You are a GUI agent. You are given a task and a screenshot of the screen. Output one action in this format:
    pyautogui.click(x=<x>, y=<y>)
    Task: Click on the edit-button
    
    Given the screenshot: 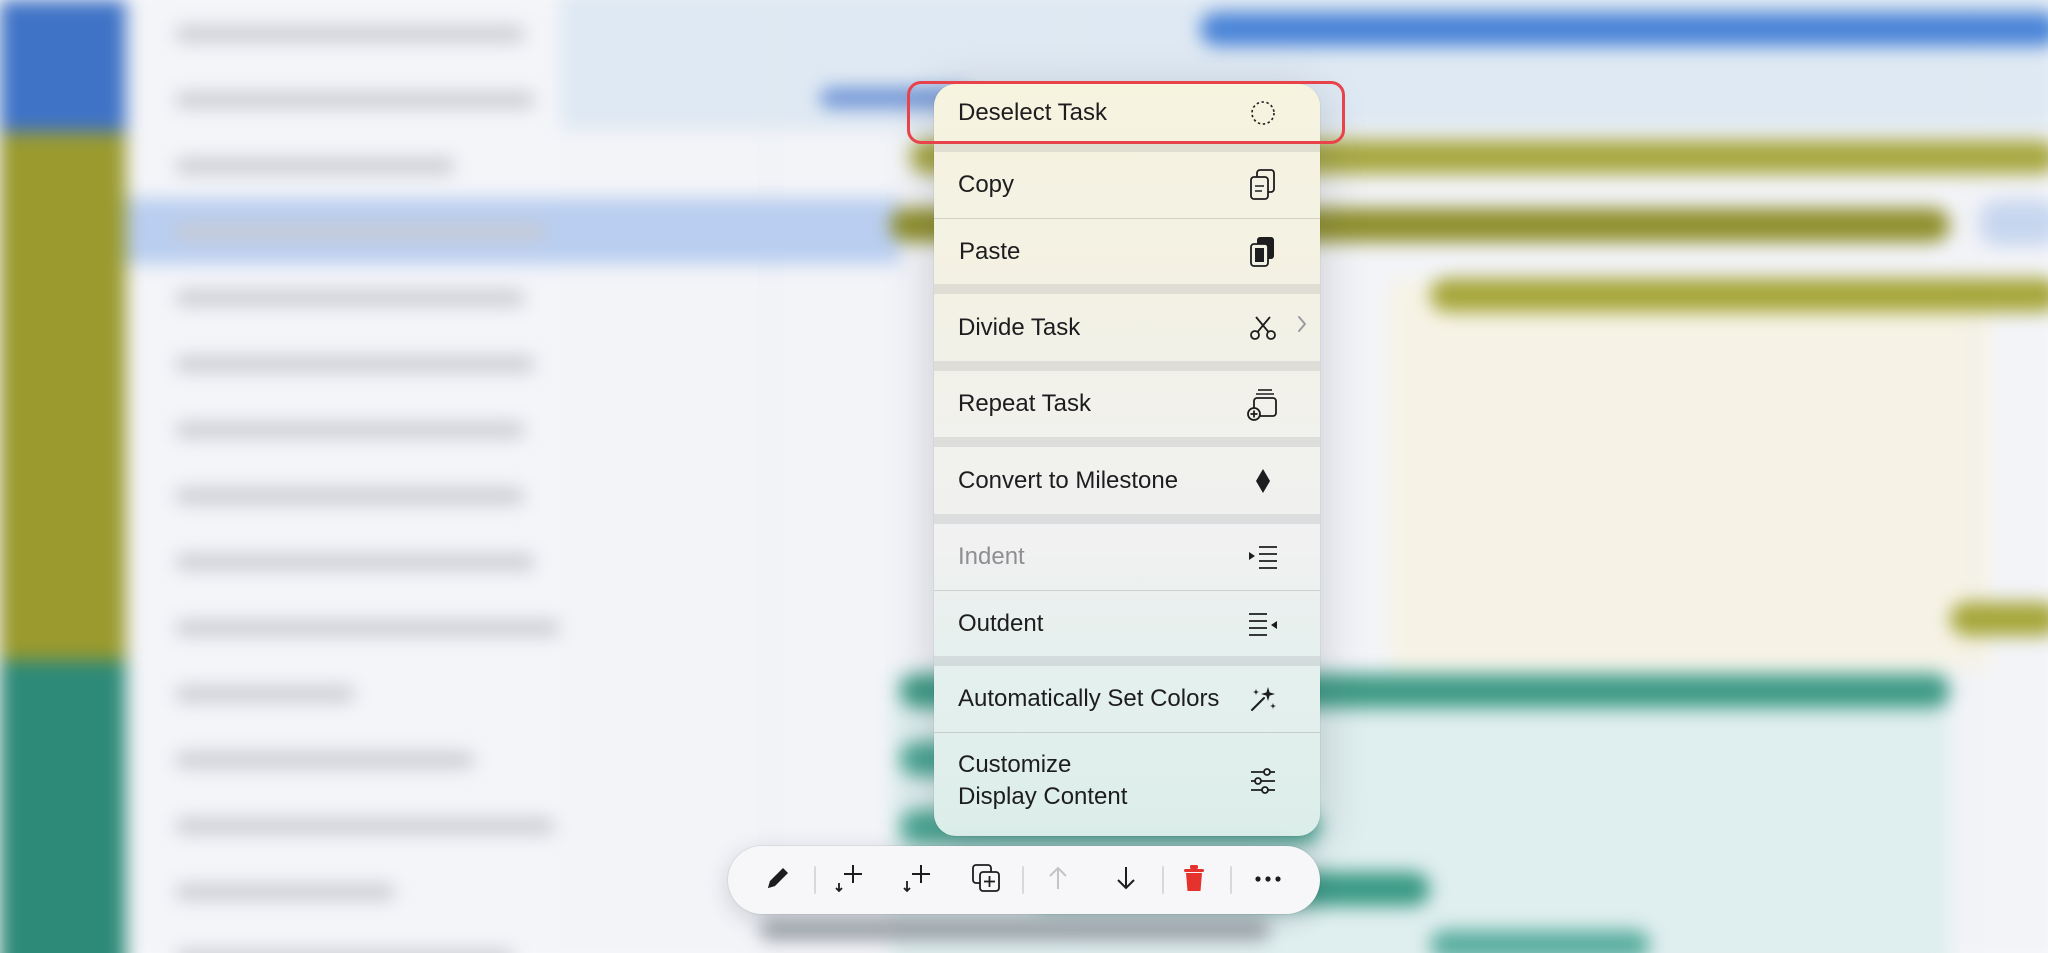 What is the action you would take?
    pyautogui.click(x=778, y=880)
    